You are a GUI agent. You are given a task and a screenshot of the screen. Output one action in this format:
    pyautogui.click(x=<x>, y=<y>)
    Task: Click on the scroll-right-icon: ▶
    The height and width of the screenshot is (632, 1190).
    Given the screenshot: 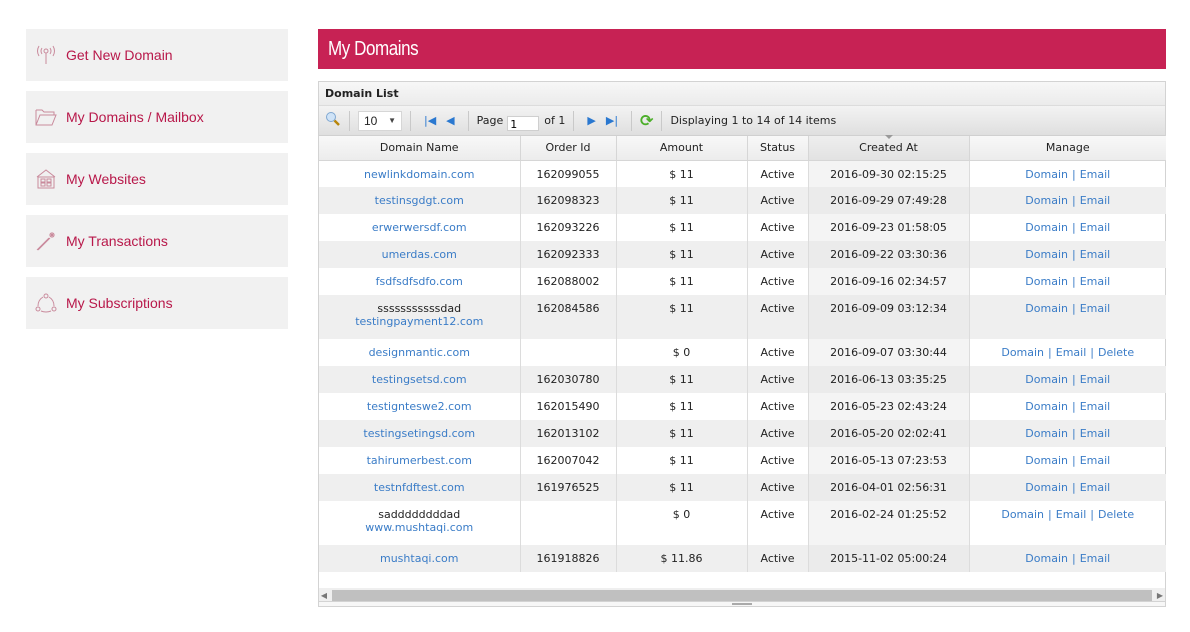 What is the action you would take?
    pyautogui.click(x=1160, y=595)
    